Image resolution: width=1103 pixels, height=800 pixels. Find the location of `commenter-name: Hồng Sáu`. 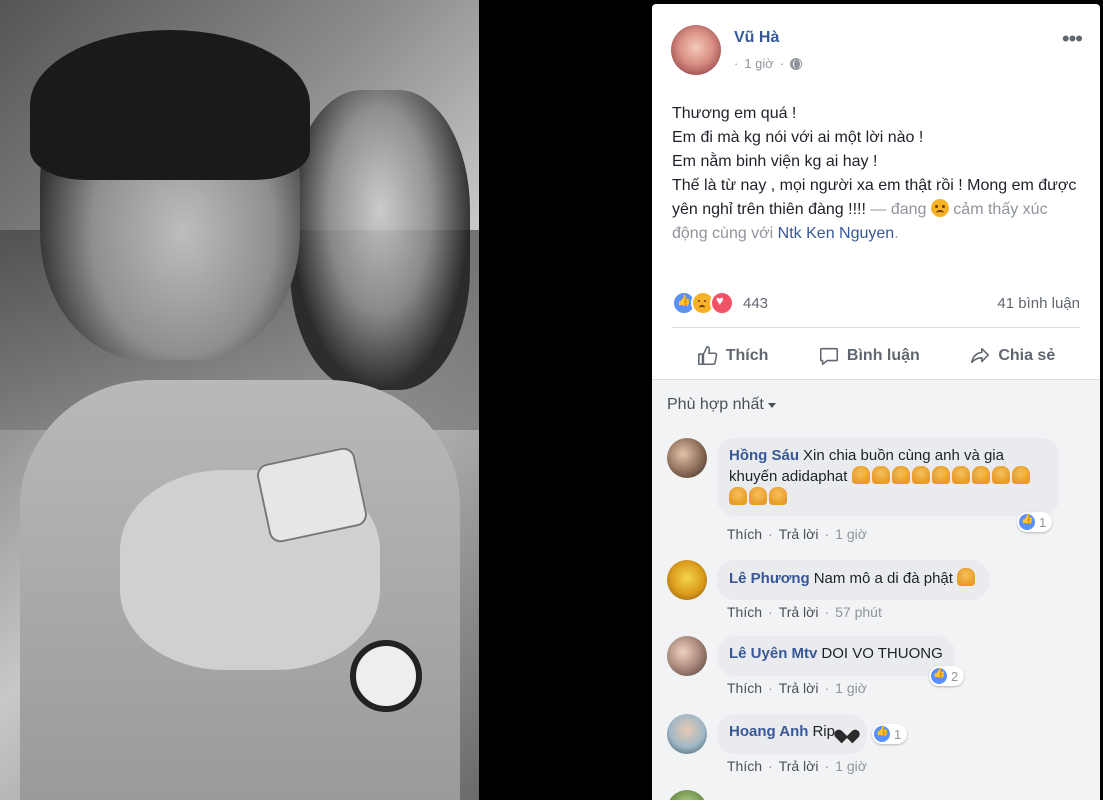

commenter-name: Hồng Sáu is located at coordinates (764, 455).